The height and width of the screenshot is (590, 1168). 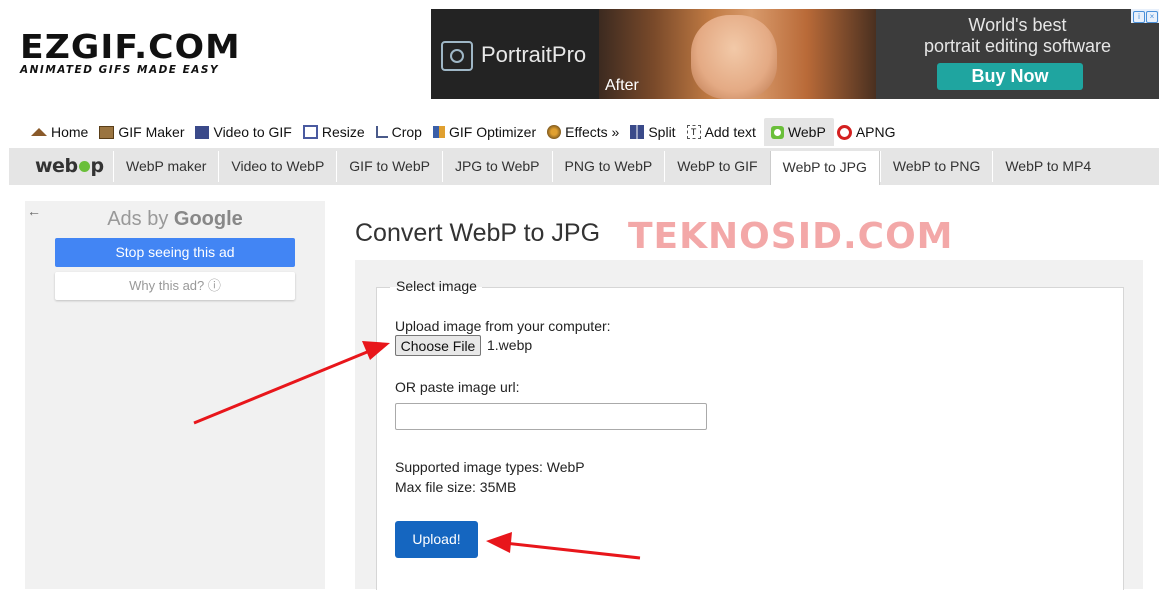 I want to click on nav-label: WebP, so click(x=806, y=132).